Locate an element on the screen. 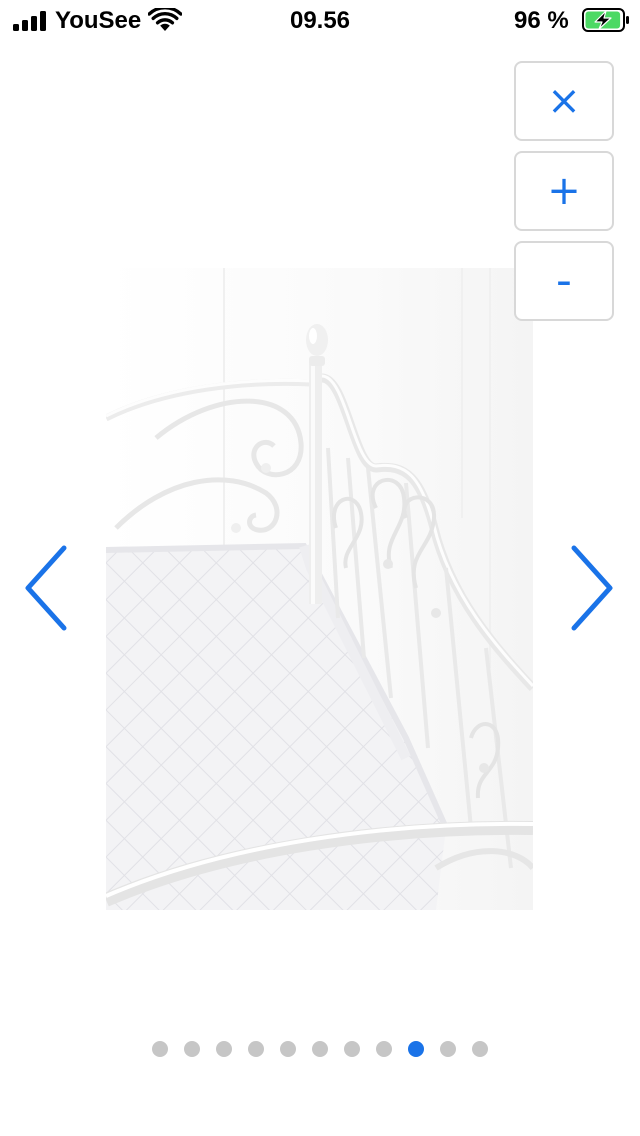 The width and height of the screenshot is (640, 1136). image-pagination is located at coordinates (320, 1050).